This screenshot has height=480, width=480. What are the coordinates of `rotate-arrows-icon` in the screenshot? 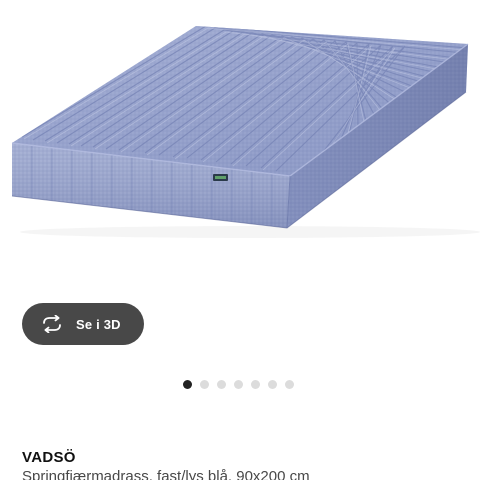 It's located at (52, 324).